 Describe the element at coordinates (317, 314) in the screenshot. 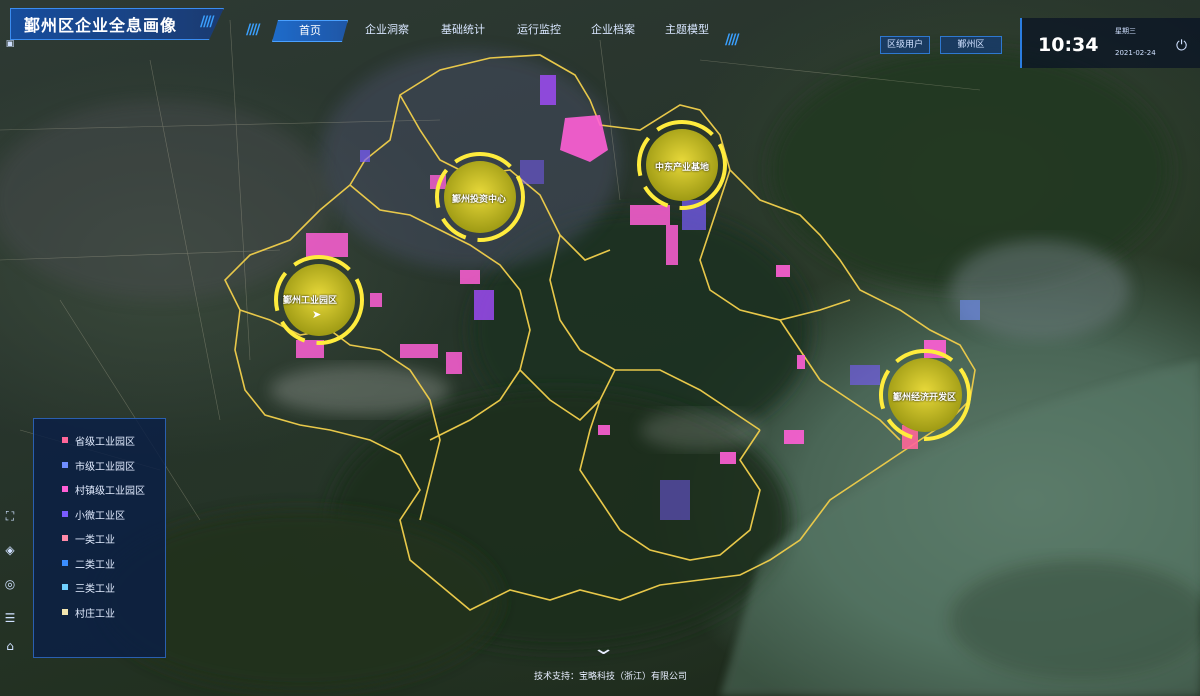

I see `pointer-icon: ➤` at that location.